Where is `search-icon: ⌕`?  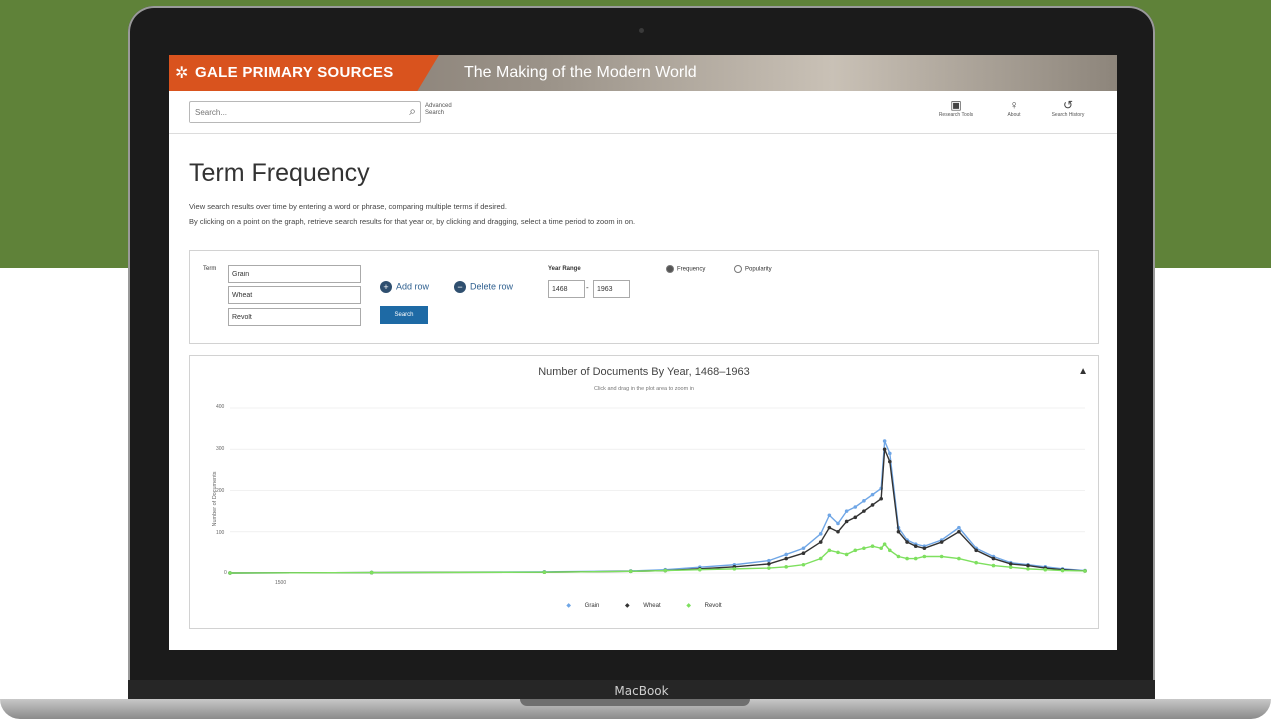 search-icon: ⌕ is located at coordinates (412, 111).